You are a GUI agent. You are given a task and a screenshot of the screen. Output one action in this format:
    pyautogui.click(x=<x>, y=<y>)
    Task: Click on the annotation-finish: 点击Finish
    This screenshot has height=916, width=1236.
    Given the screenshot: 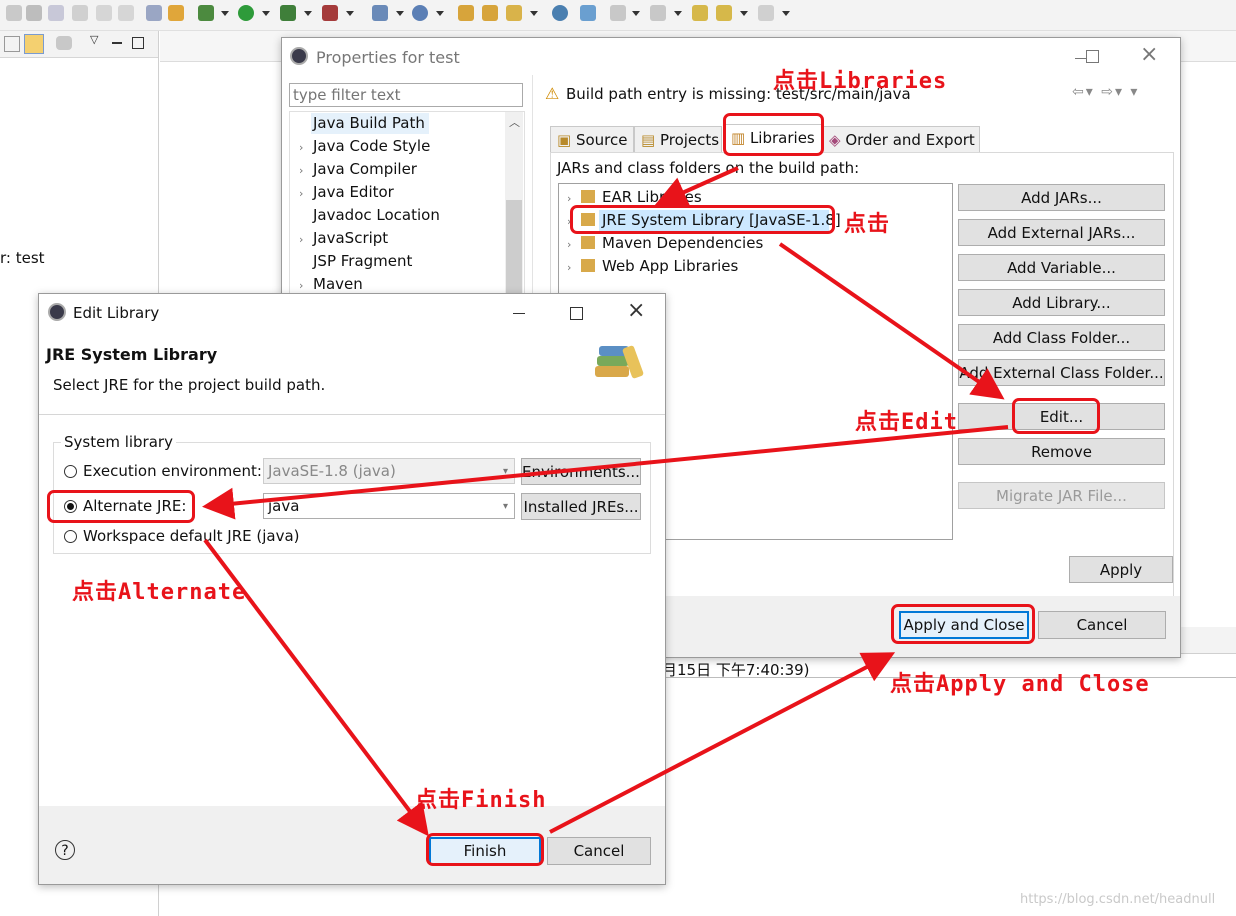 What is the action you would take?
    pyautogui.click(x=481, y=800)
    